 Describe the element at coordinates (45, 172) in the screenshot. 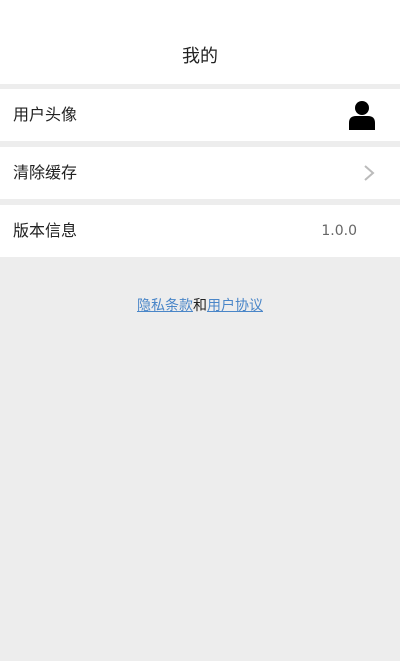

I see `row-label-clear-cache: 清除缓存` at that location.